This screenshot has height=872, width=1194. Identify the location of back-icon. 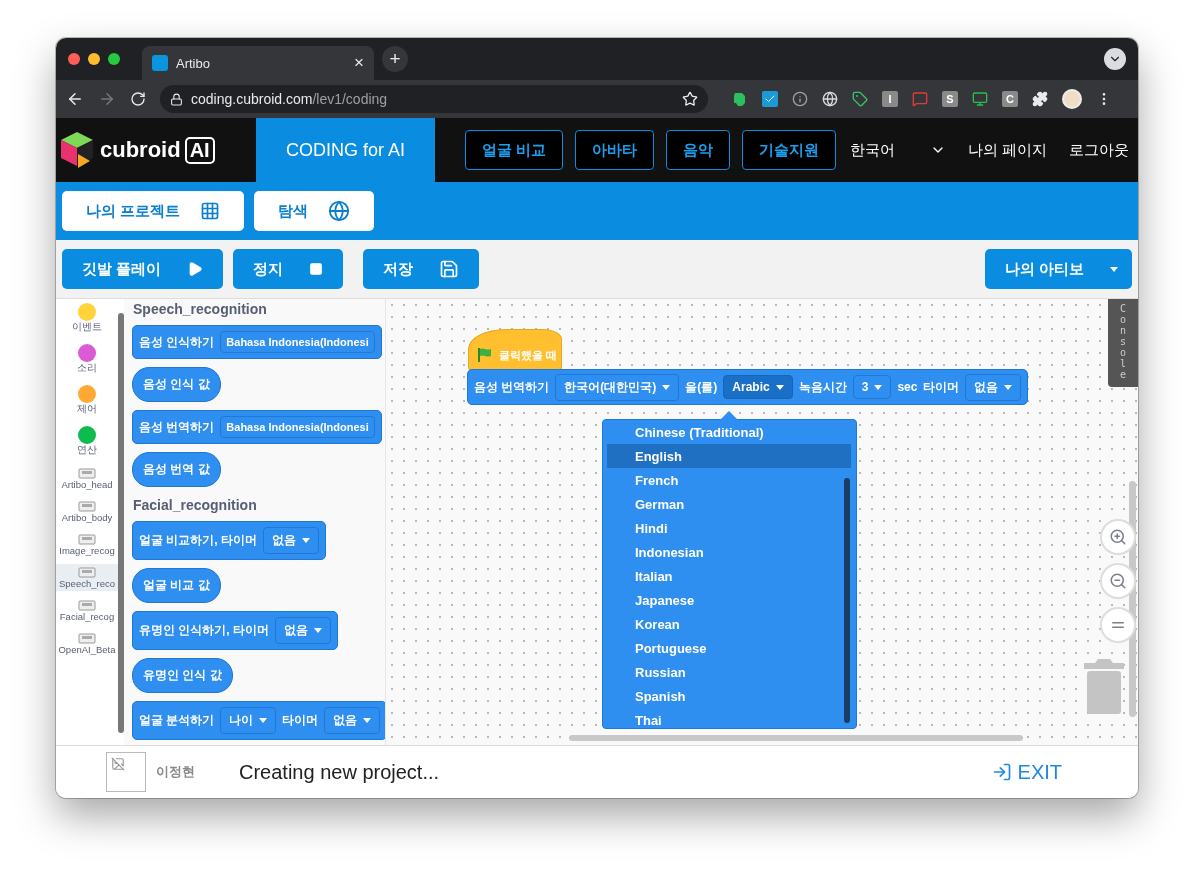
(75, 99).